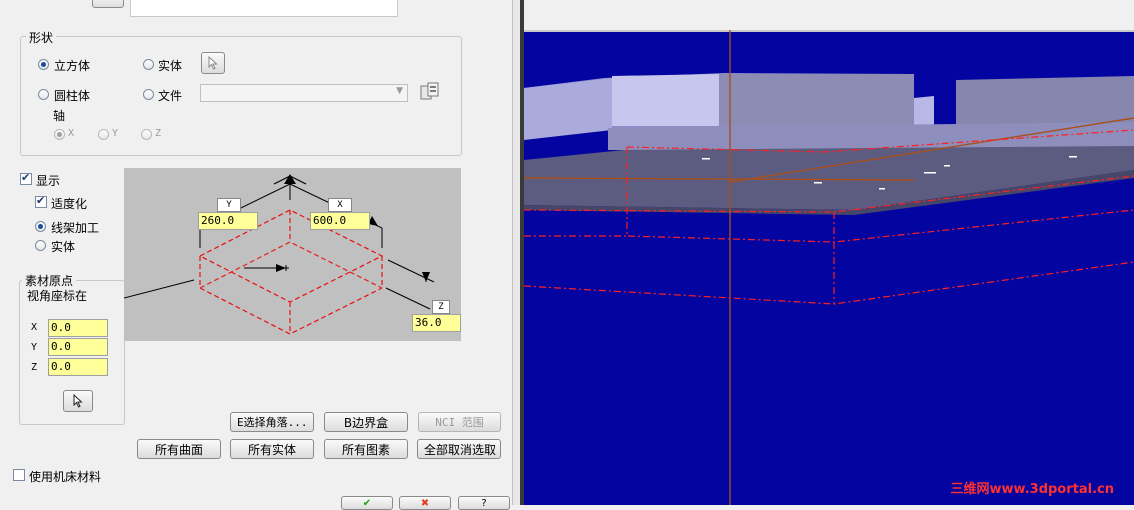  I want to click on machine-material-checkbox, so click(19, 475).